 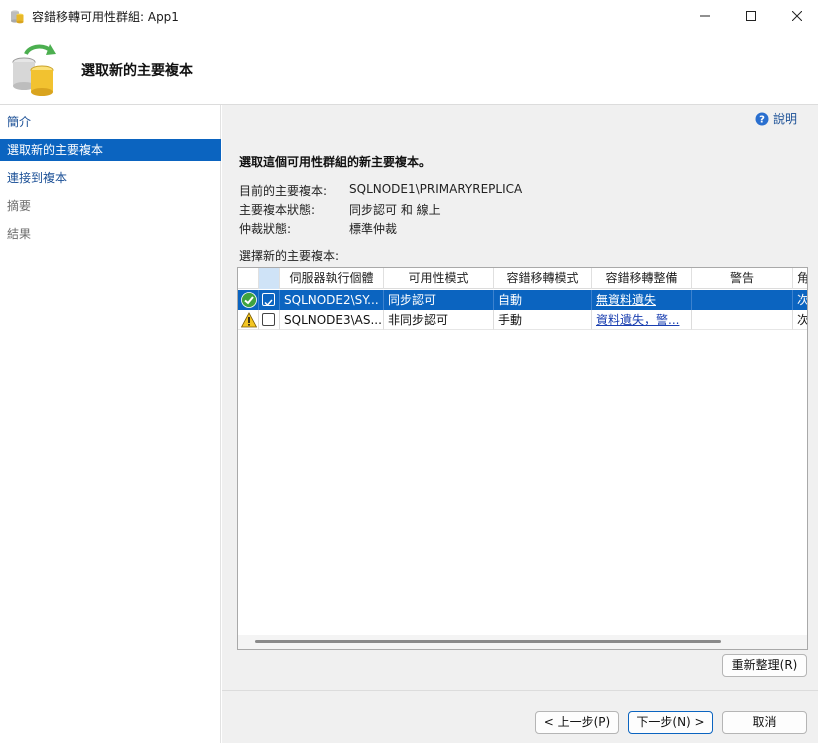 What do you see at coordinates (577, 722) in the screenshot?
I see `back-button: < 上一步(P)` at bounding box center [577, 722].